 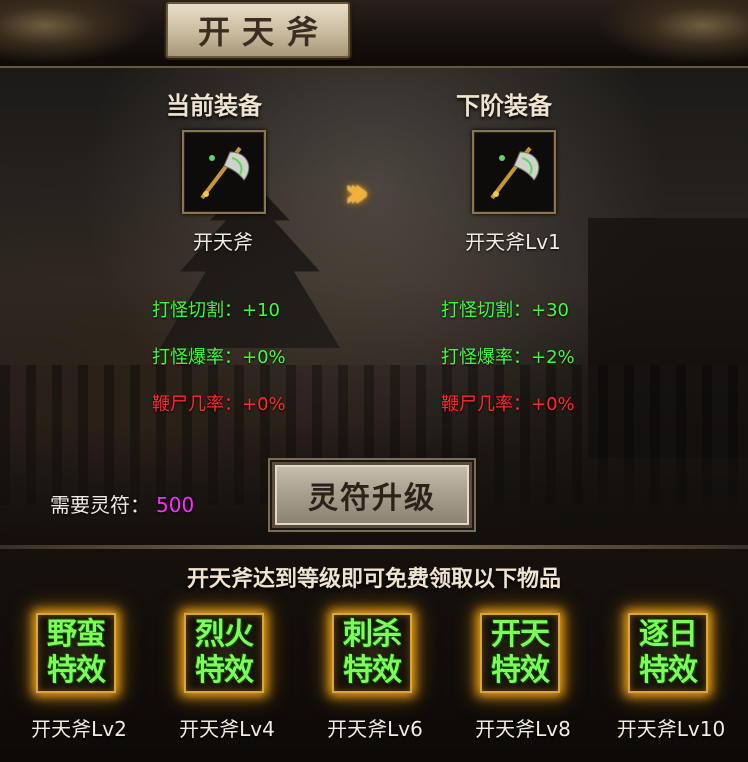 What do you see at coordinates (504, 105) in the screenshot?
I see `next-equipment-heading: 下阶装备` at bounding box center [504, 105].